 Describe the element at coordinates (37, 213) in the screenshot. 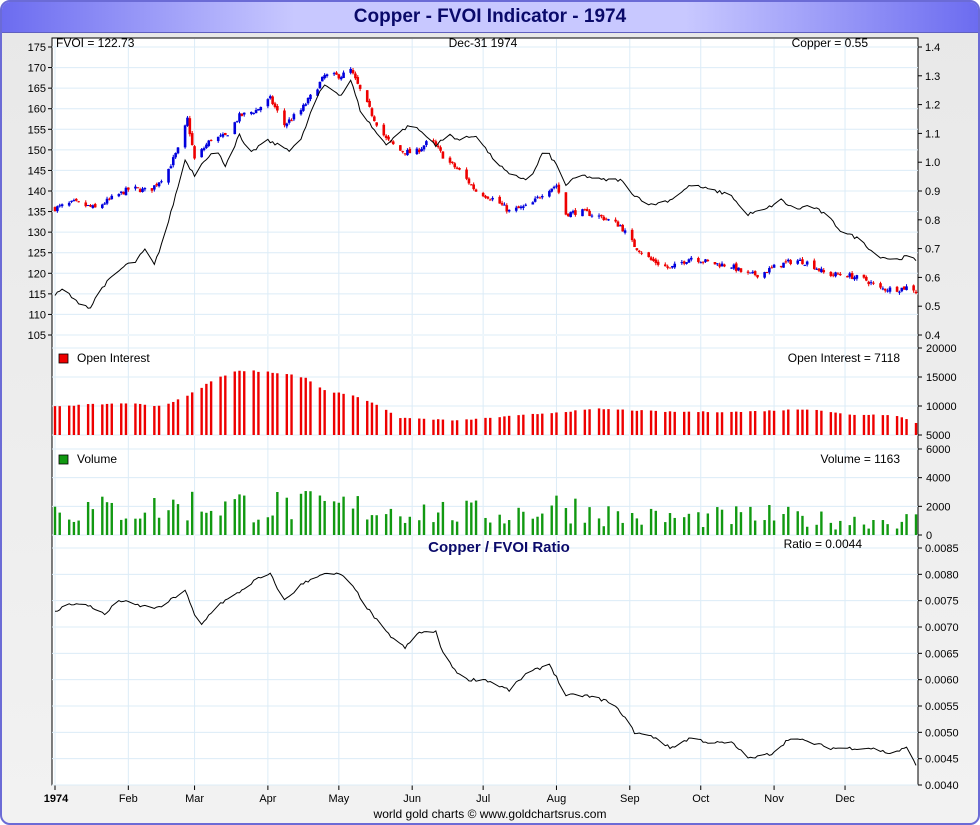

I see `left-tick-label: 135` at that location.